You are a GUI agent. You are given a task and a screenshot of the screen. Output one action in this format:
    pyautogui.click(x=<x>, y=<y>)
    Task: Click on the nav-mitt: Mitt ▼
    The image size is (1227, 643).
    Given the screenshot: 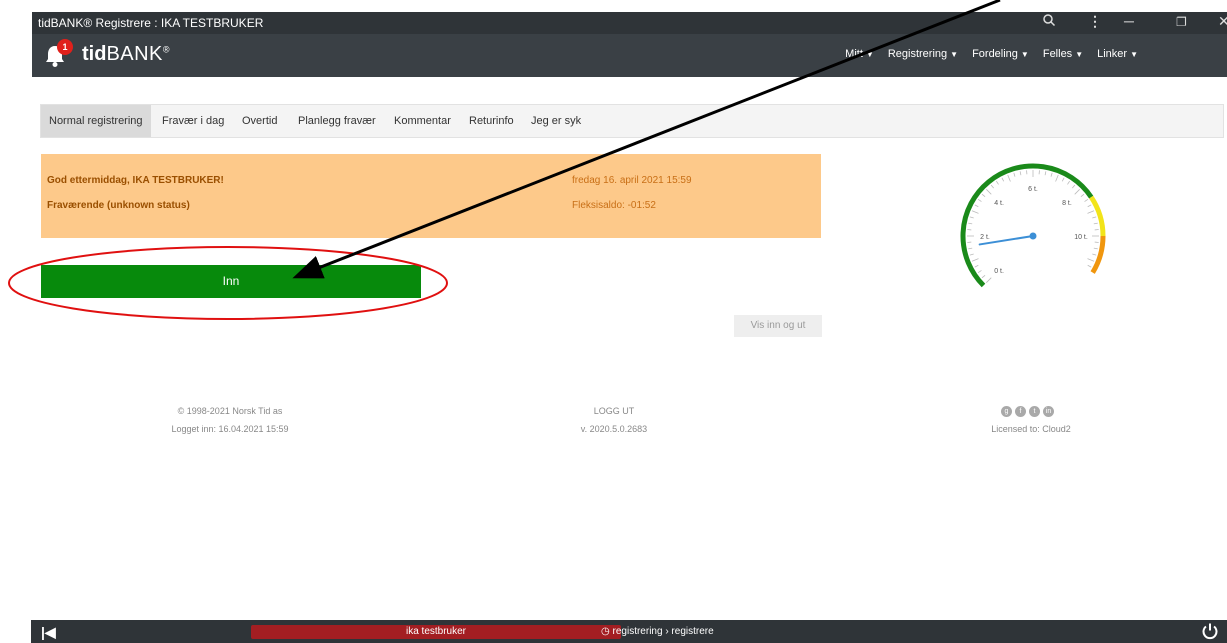 What is the action you would take?
    pyautogui.click(x=859, y=54)
    